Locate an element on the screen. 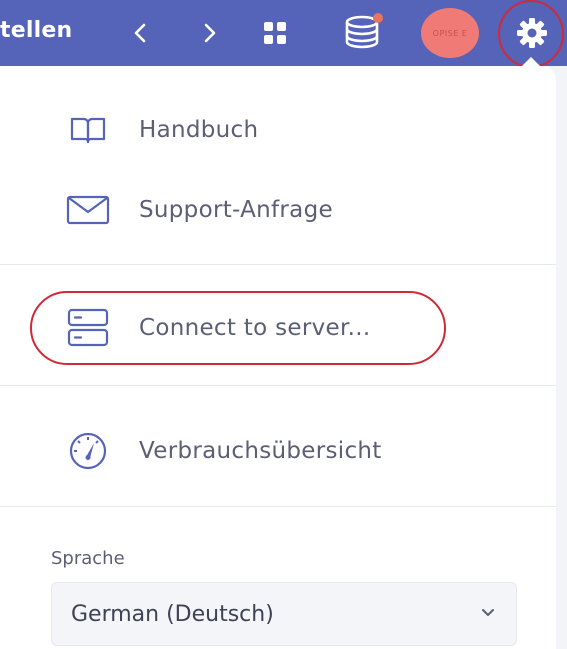 This screenshot has height=649, width=567. avatar-text: OPISE E is located at coordinates (450, 33).